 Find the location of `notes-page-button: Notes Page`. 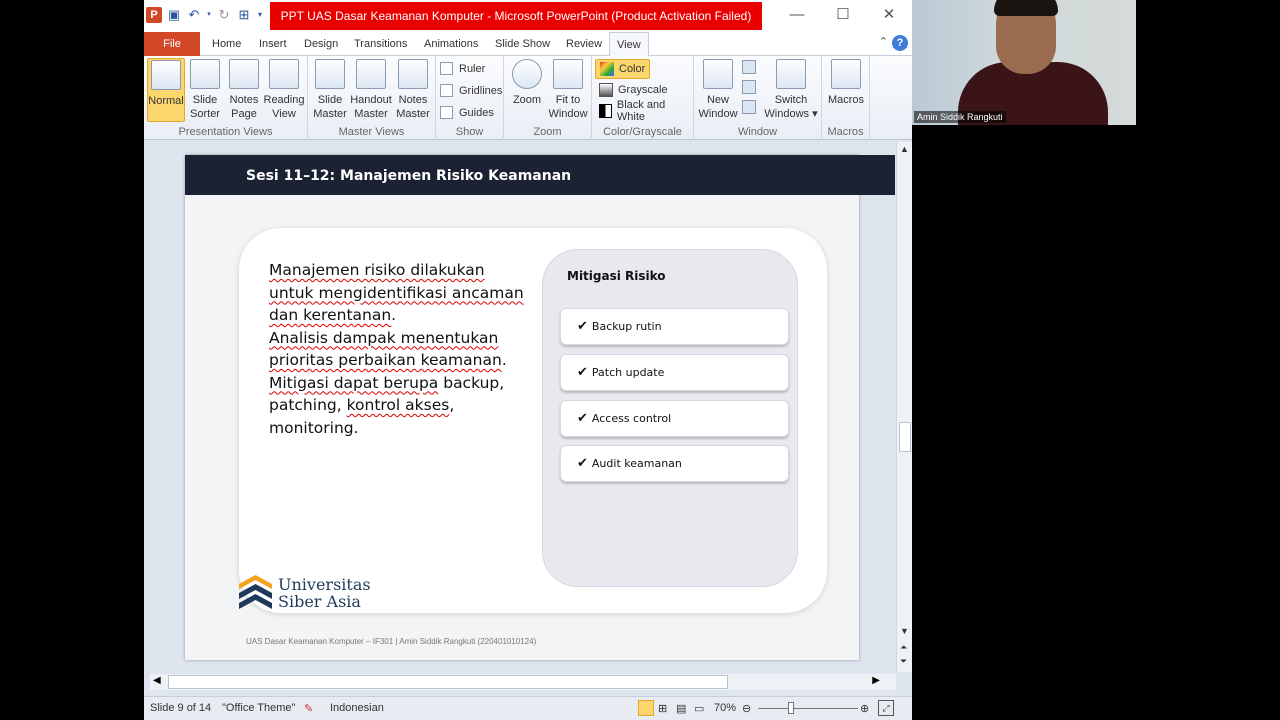

notes-page-button: Notes Page is located at coordinates (244, 89).